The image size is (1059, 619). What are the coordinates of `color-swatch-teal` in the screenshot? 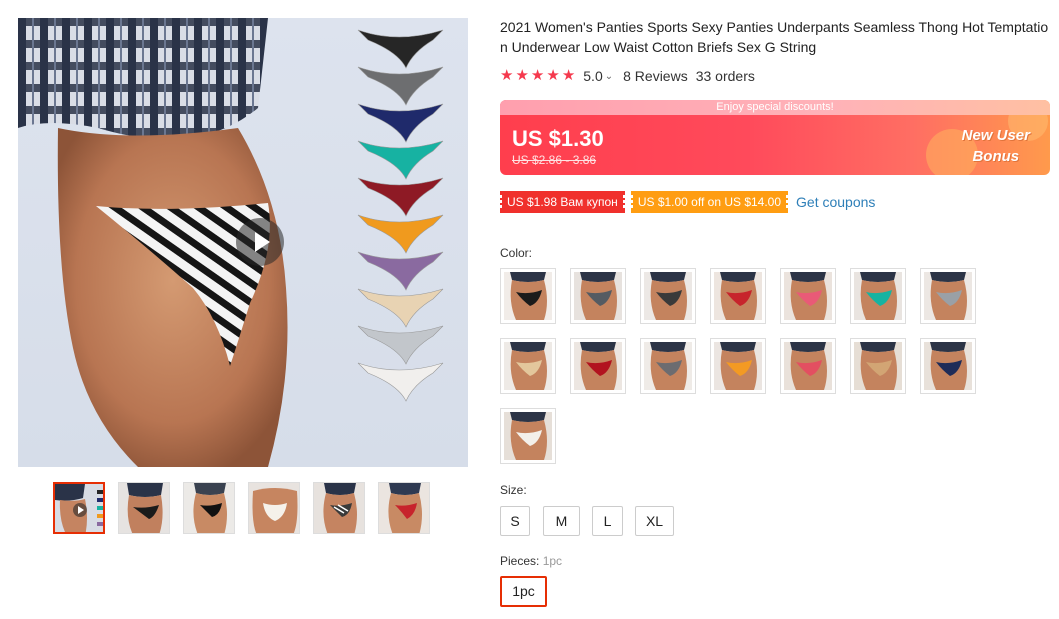 It's located at (878, 296).